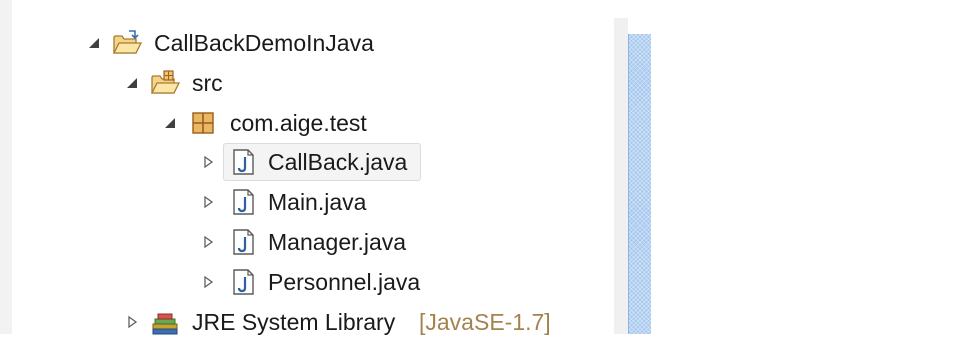  Describe the element at coordinates (264, 43) in the screenshot. I see `project-label: CallBackDemoInJava` at that location.